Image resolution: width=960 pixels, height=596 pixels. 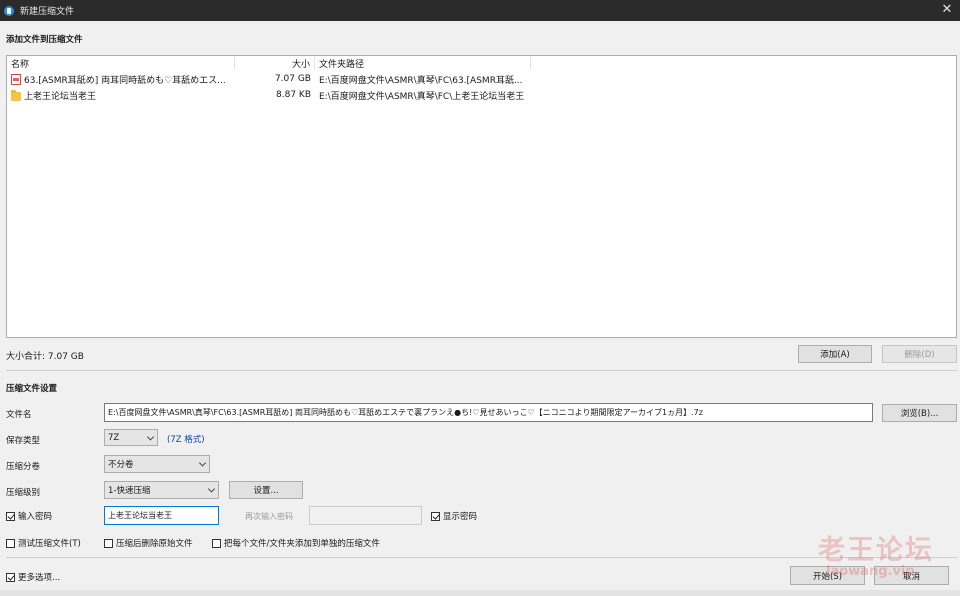 What do you see at coordinates (480, 10) in the screenshot?
I see `title-bar: 新建压缩文件 ✕` at bounding box center [480, 10].